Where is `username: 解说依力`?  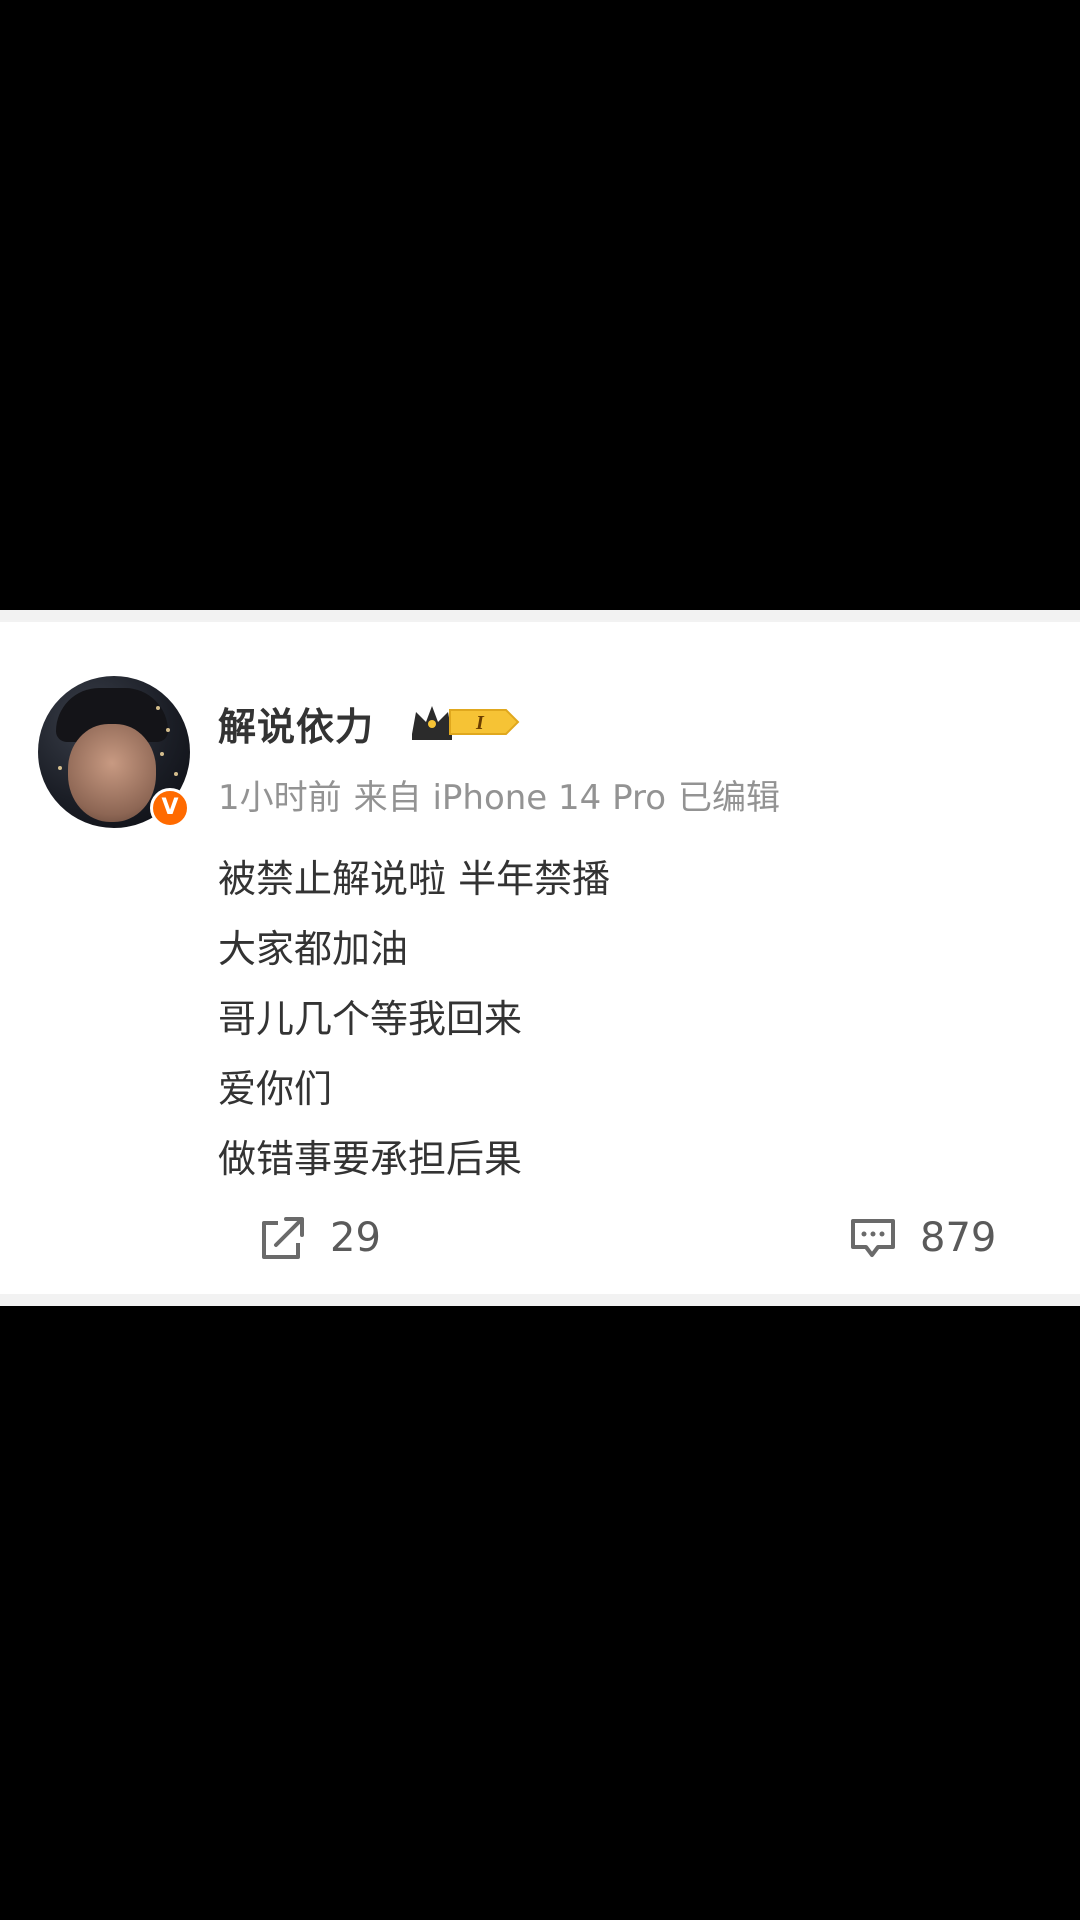
username: 解说依力 is located at coordinates (296, 723).